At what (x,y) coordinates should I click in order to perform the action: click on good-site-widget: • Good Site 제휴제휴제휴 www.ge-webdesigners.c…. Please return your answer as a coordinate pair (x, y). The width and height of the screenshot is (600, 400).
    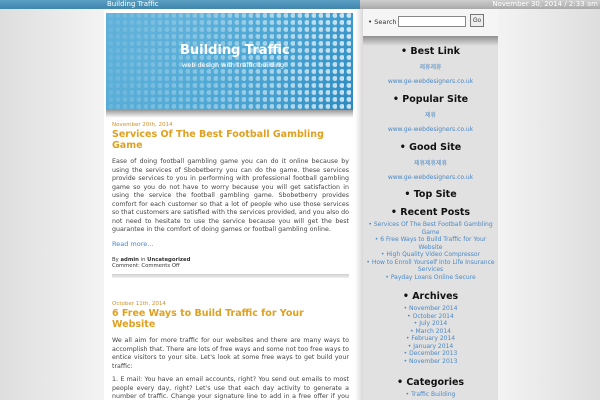
    Looking at the image, I should click on (430, 162).